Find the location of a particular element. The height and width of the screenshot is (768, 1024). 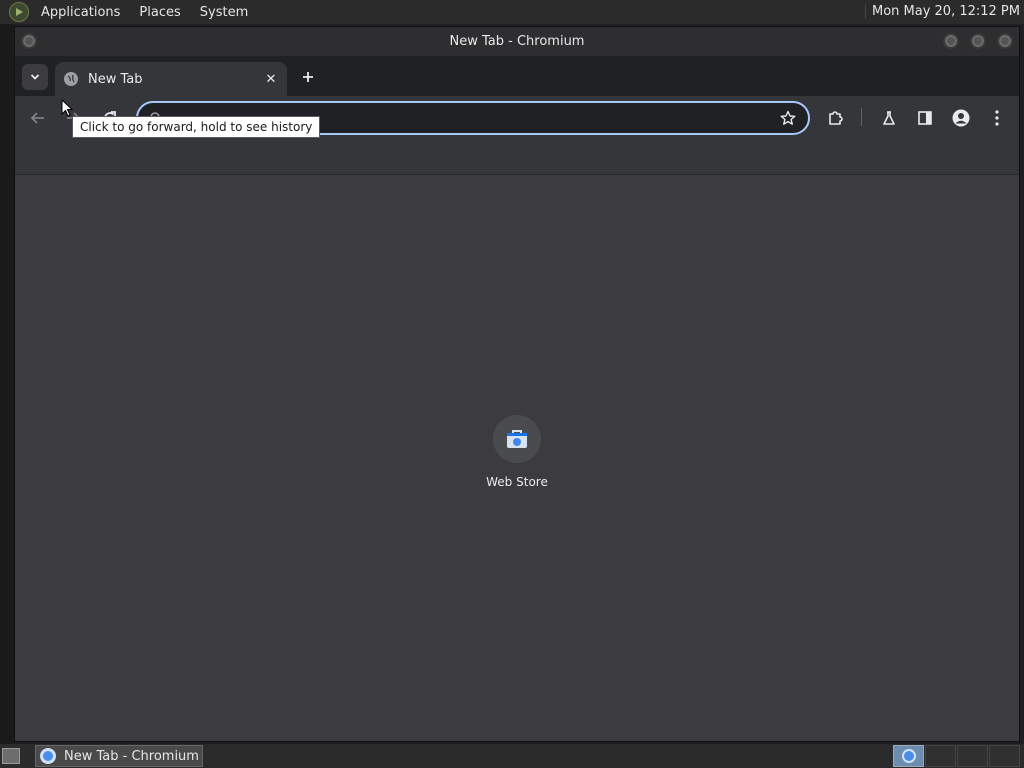

side-panel-button is located at coordinates (925, 118).